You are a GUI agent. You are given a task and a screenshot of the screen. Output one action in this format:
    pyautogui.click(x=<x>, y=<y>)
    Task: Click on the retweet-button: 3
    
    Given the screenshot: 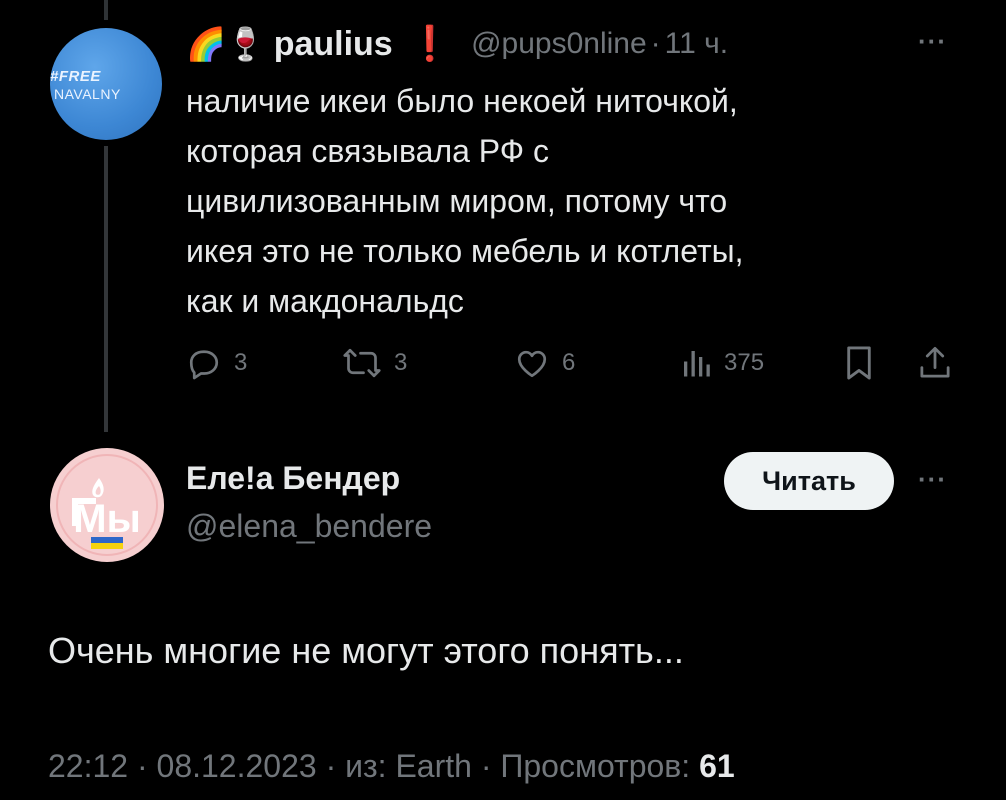 What is the action you would take?
    pyautogui.click(x=374, y=363)
    